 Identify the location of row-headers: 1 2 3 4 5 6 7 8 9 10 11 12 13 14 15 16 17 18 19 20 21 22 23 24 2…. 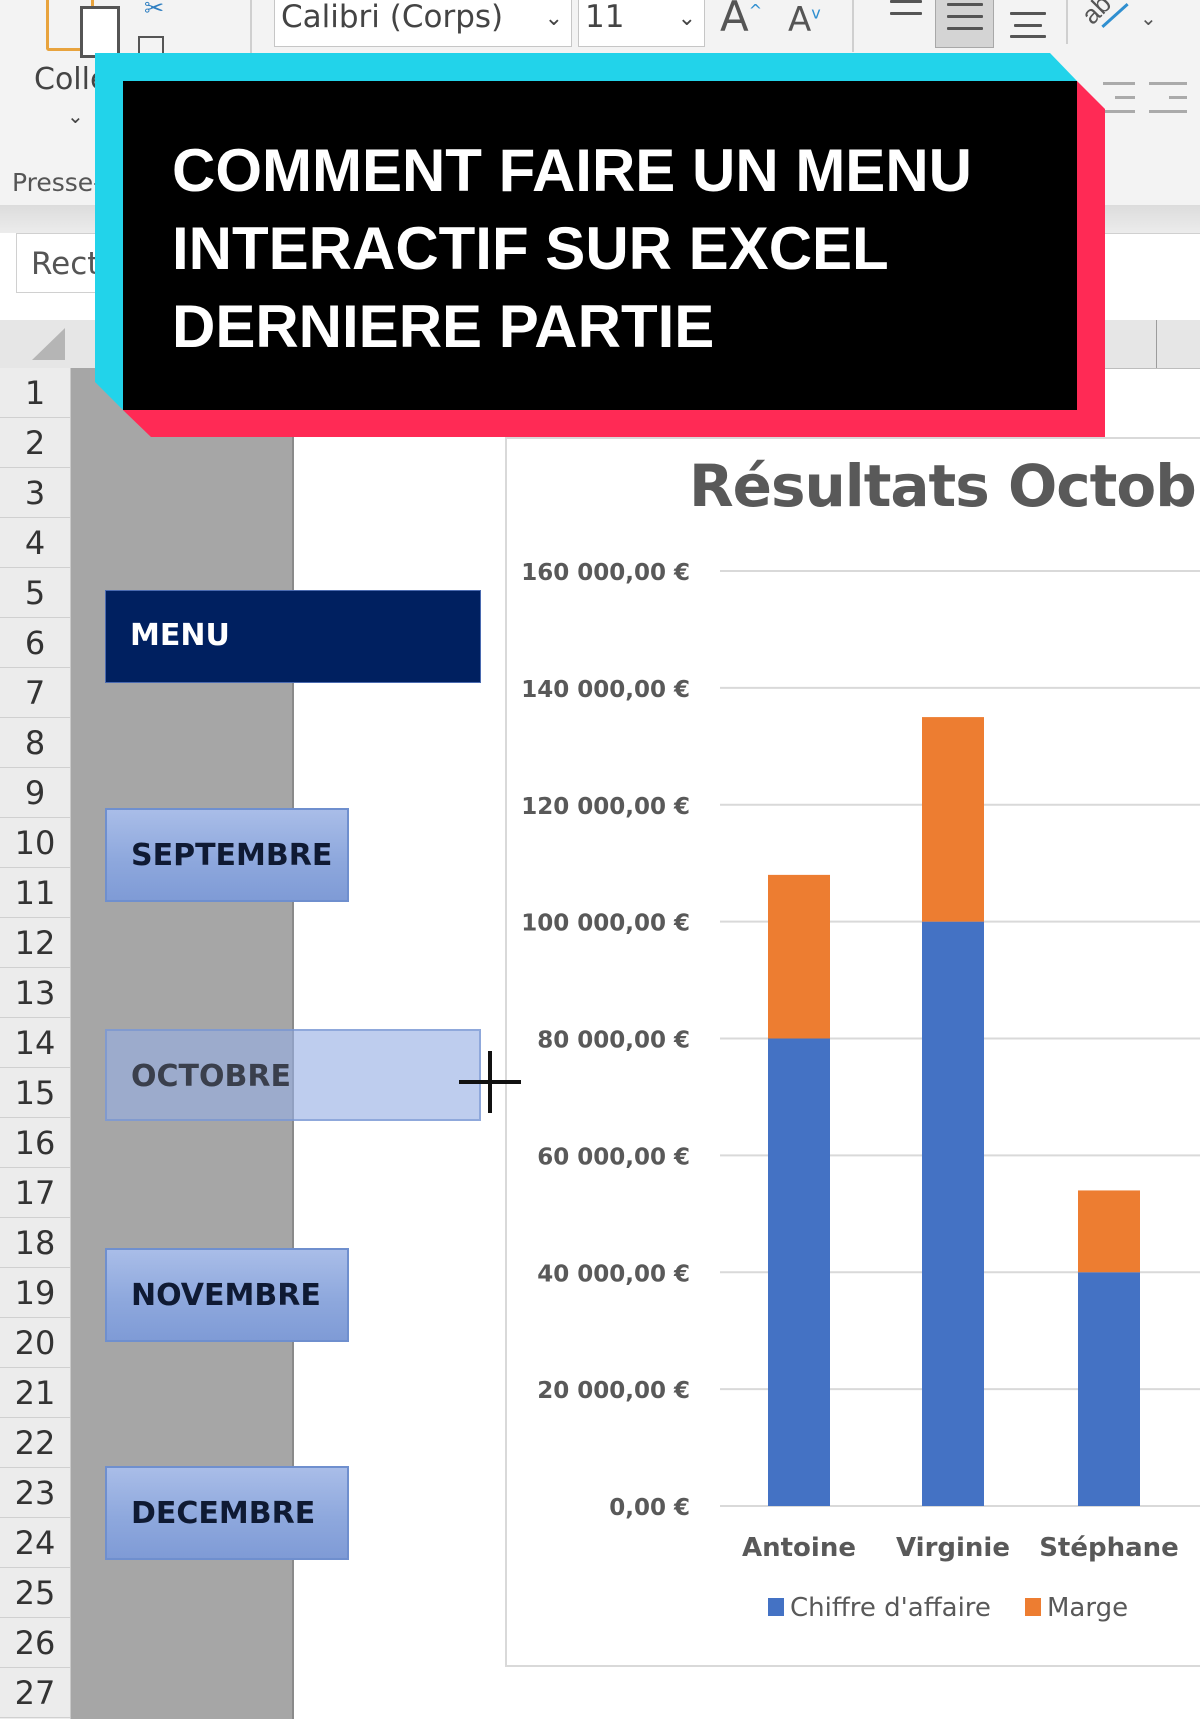
(35, 1043).